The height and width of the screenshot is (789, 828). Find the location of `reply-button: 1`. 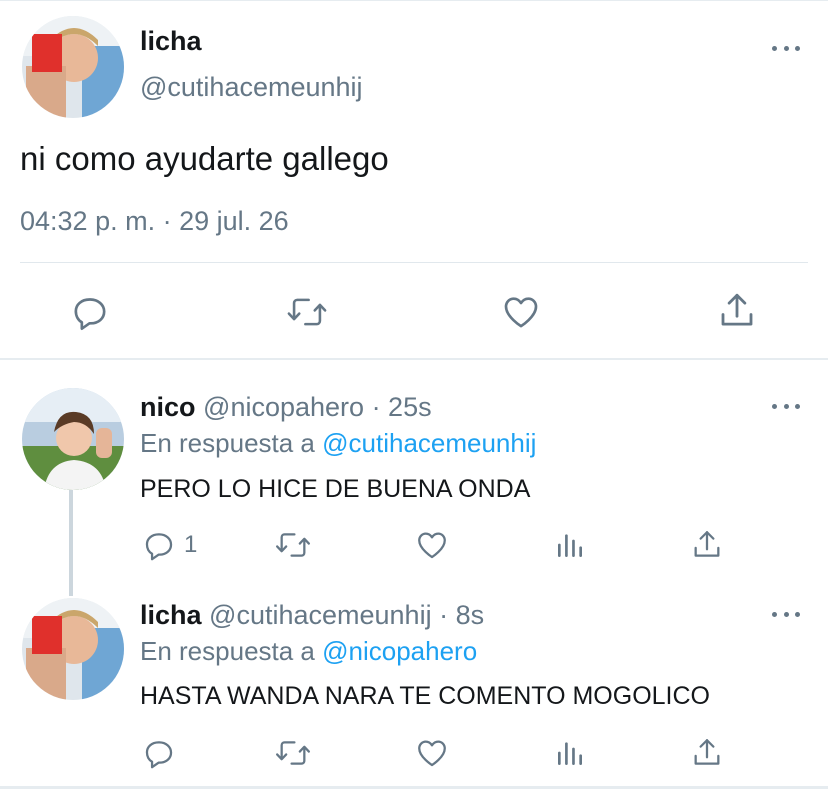

reply-button: 1 is located at coordinates (169, 545).